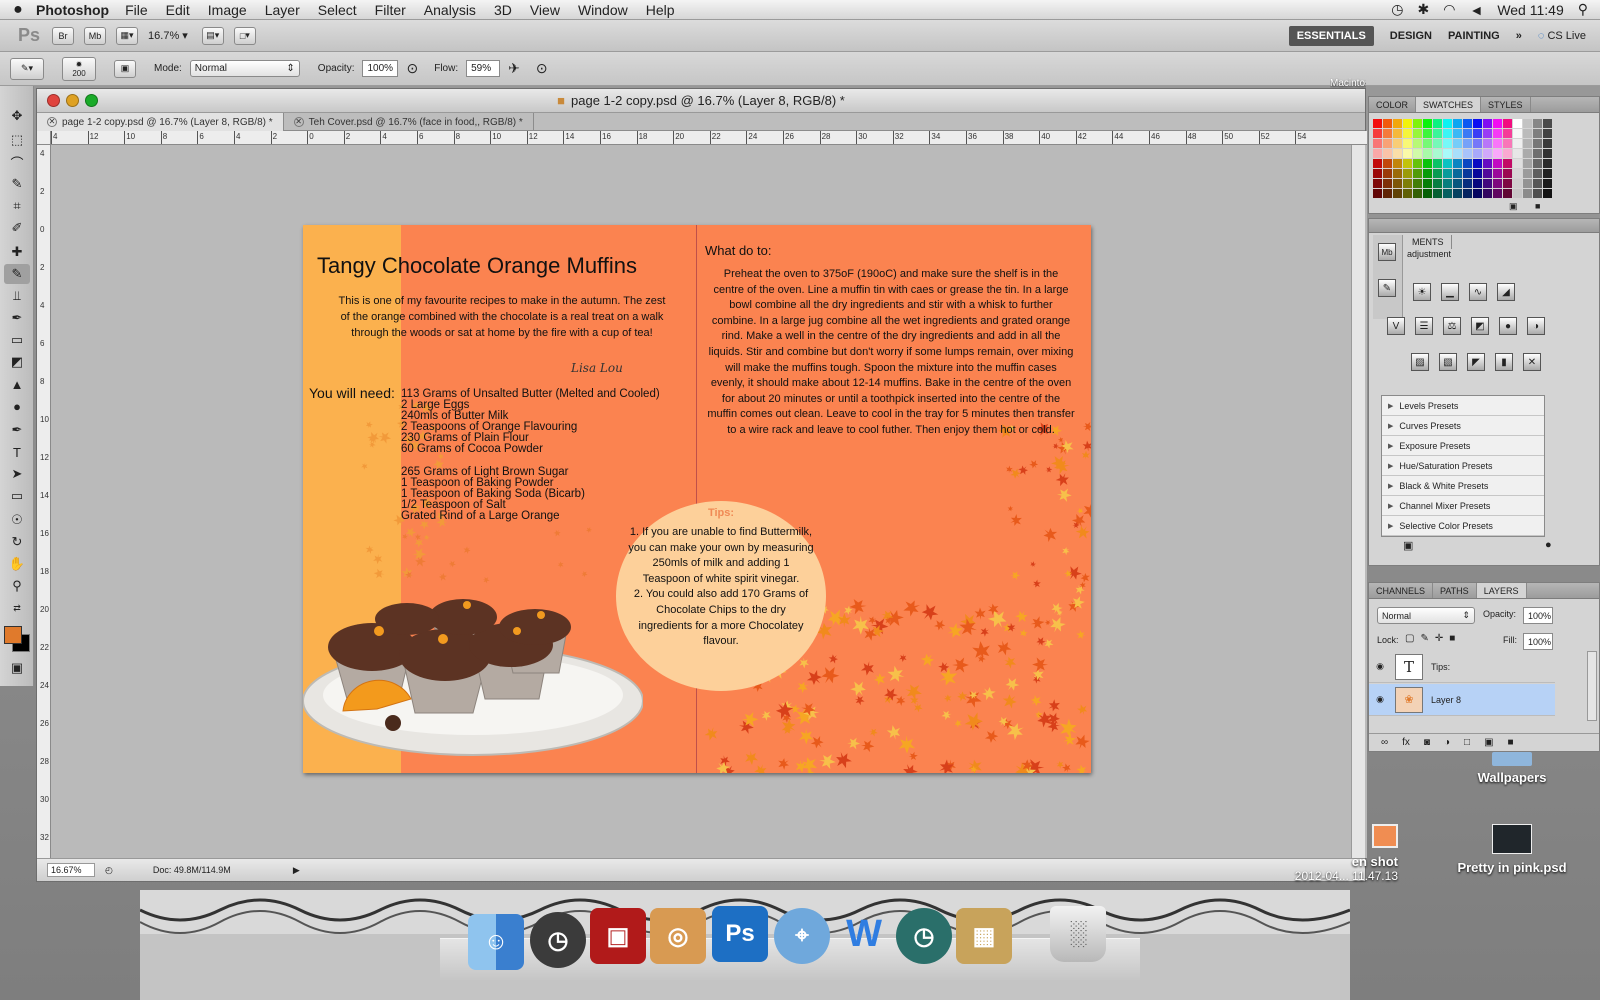 The image size is (1600, 1000). Describe the element at coordinates (1583, 9) in the screenshot. I see `spotlight-icon: ⚲` at that location.